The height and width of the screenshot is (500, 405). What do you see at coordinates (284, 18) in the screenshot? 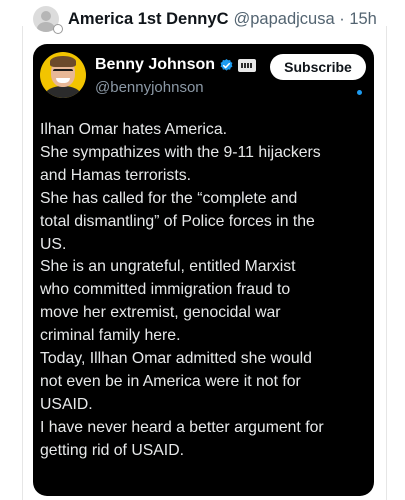
I see `author-handle-text: @papadjcusa` at bounding box center [284, 18].